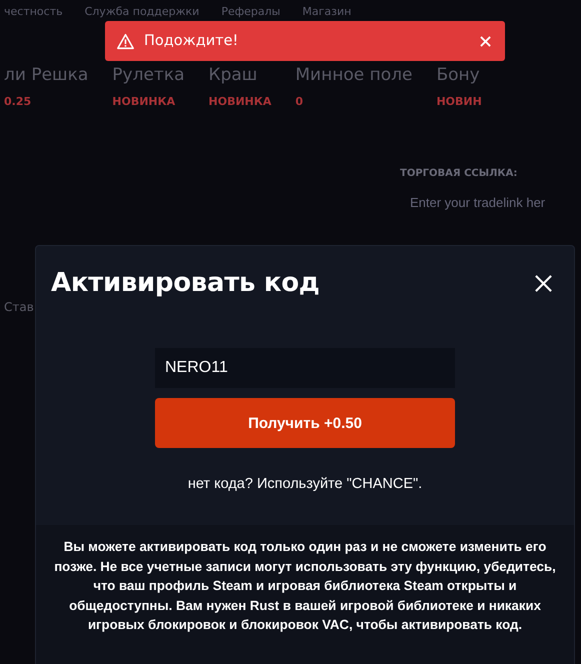 The width and height of the screenshot is (581, 664). What do you see at coordinates (543, 283) in the screenshot?
I see `close-button` at bounding box center [543, 283].